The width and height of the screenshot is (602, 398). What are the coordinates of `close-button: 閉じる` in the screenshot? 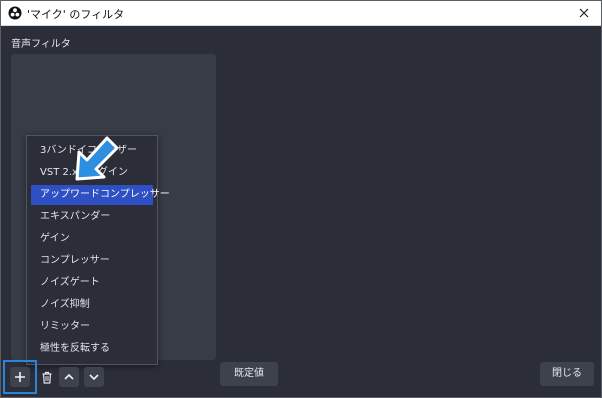 It's located at (567, 374).